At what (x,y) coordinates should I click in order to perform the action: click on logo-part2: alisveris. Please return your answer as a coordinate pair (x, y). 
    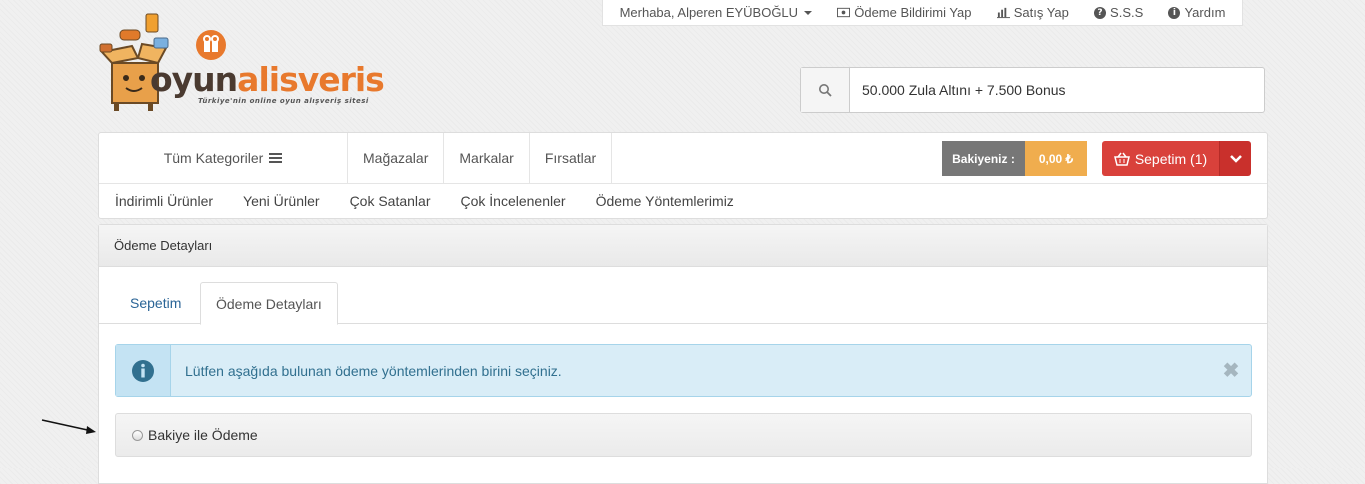
    Looking at the image, I should click on (311, 79).